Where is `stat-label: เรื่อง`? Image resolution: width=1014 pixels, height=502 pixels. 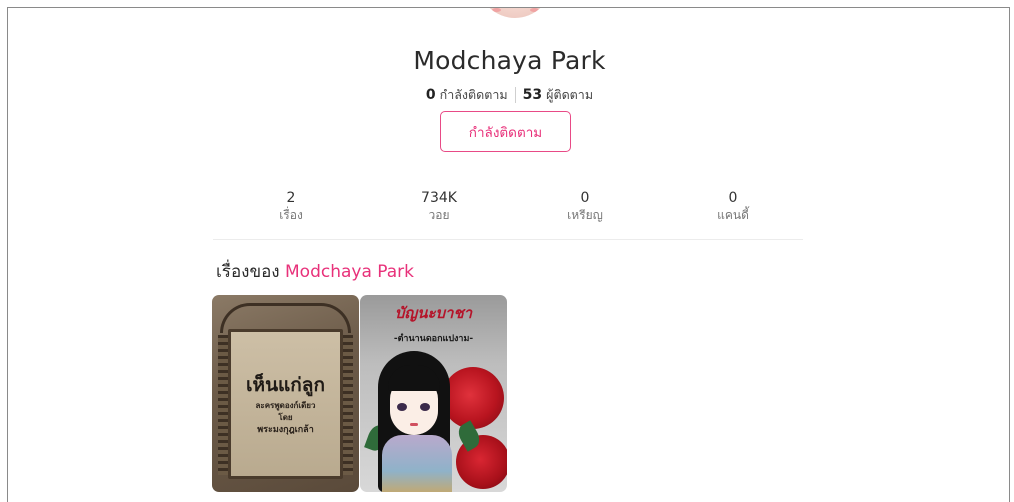
stat-label: เรื่อง is located at coordinates (291, 215).